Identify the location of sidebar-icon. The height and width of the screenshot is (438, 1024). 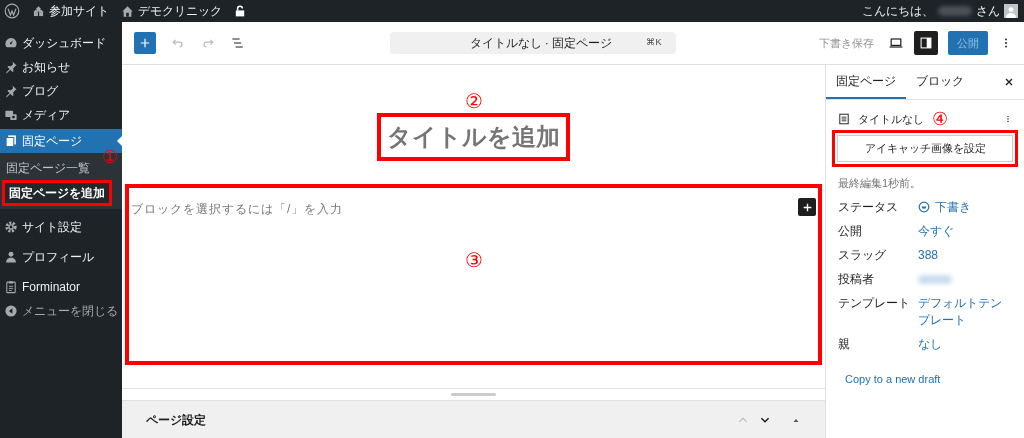
(926, 43).